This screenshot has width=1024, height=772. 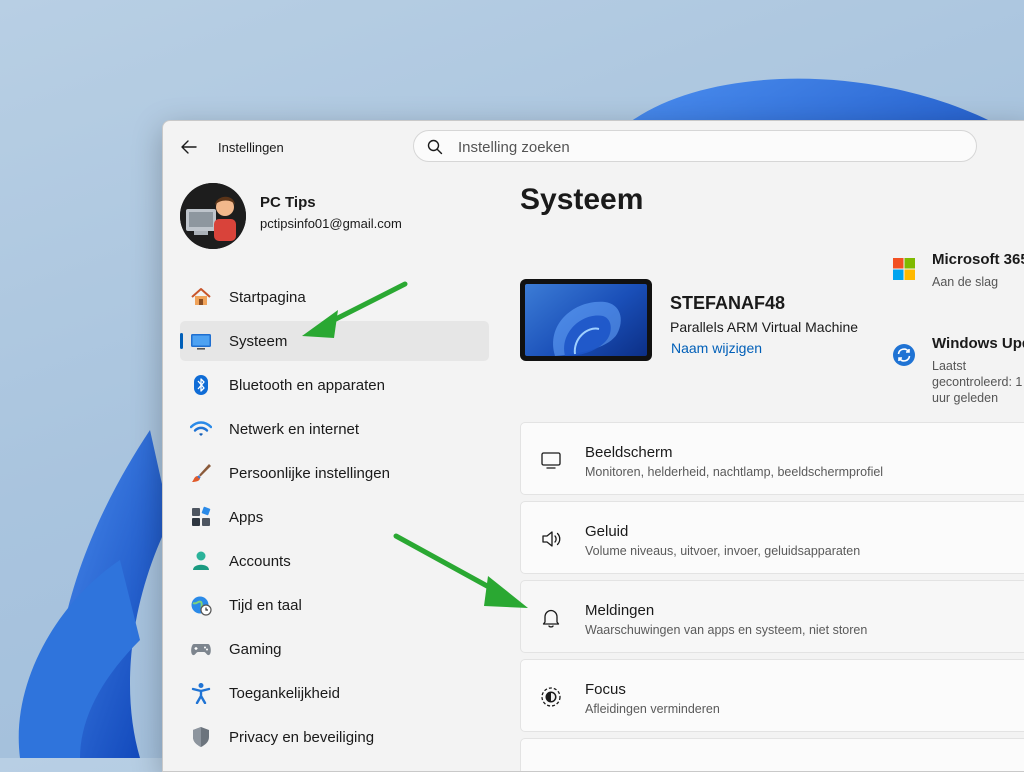 I want to click on sidebar-item-gaming: Gaming, so click(x=334, y=649).